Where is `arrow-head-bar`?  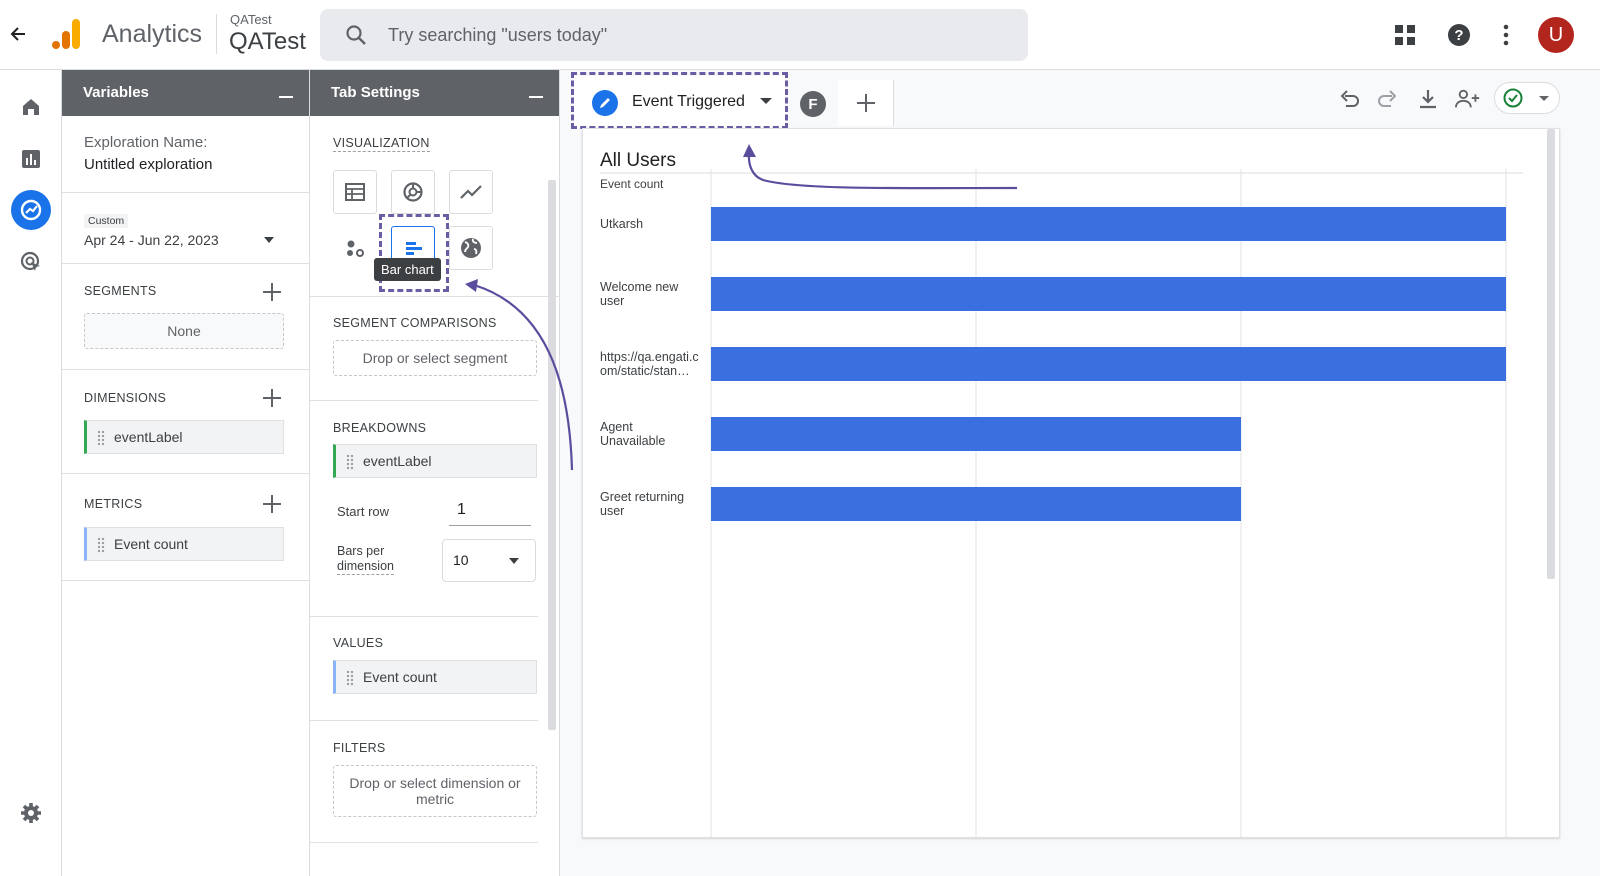
arrow-head-bar is located at coordinates (471, 285).